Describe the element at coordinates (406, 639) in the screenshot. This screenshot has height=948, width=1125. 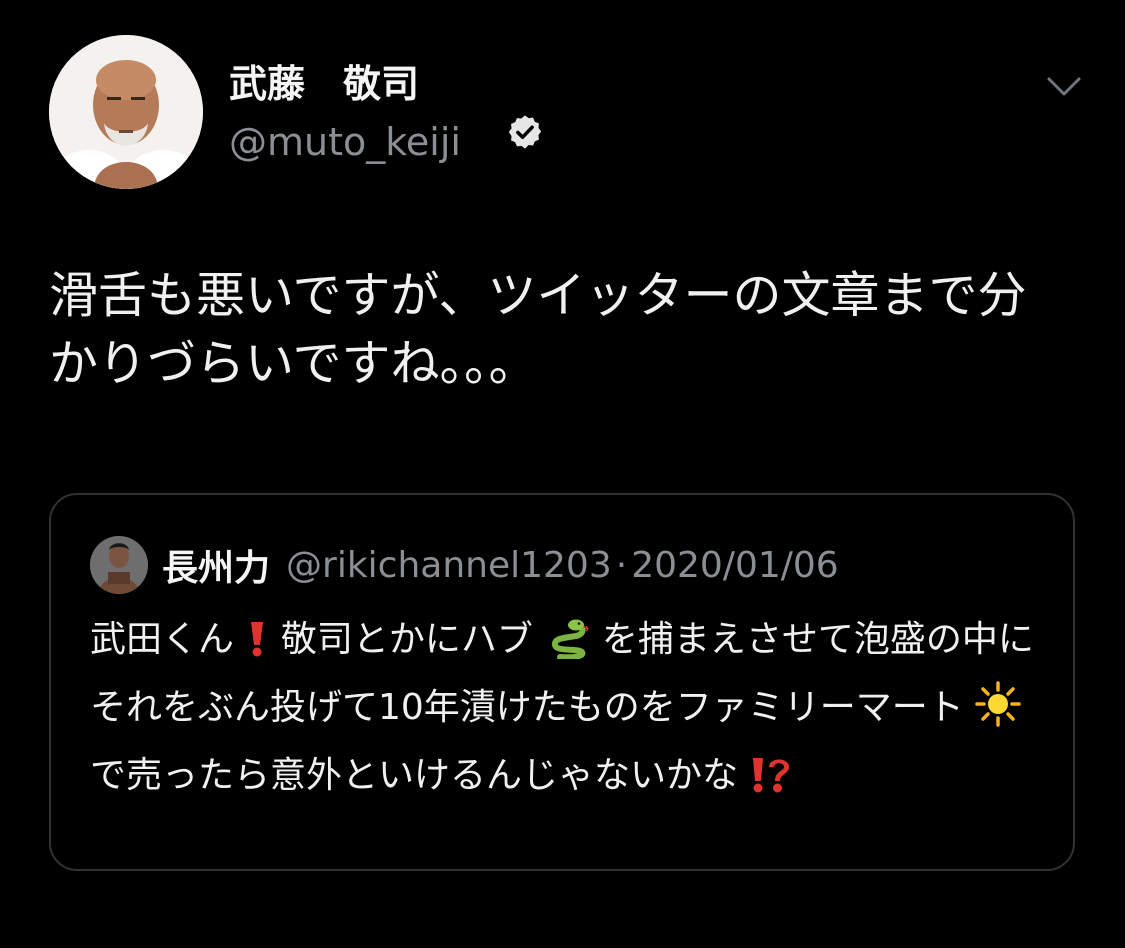
I see `quote-text-part: 敬司とかにハブ` at that location.